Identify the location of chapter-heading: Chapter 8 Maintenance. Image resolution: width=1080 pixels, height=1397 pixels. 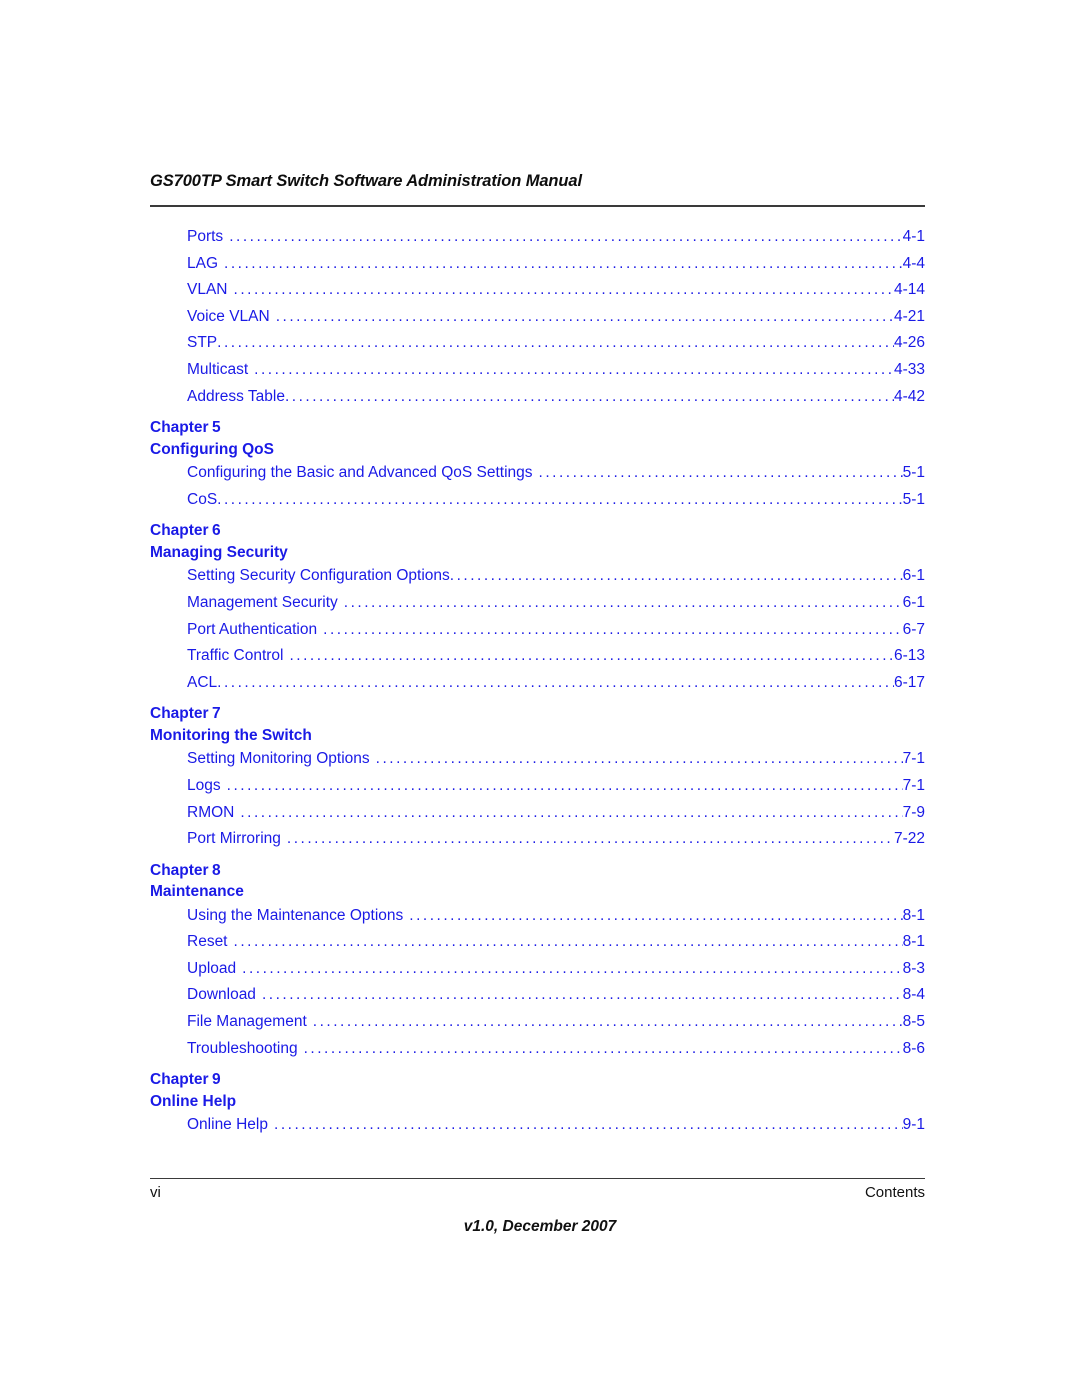
(537, 881).